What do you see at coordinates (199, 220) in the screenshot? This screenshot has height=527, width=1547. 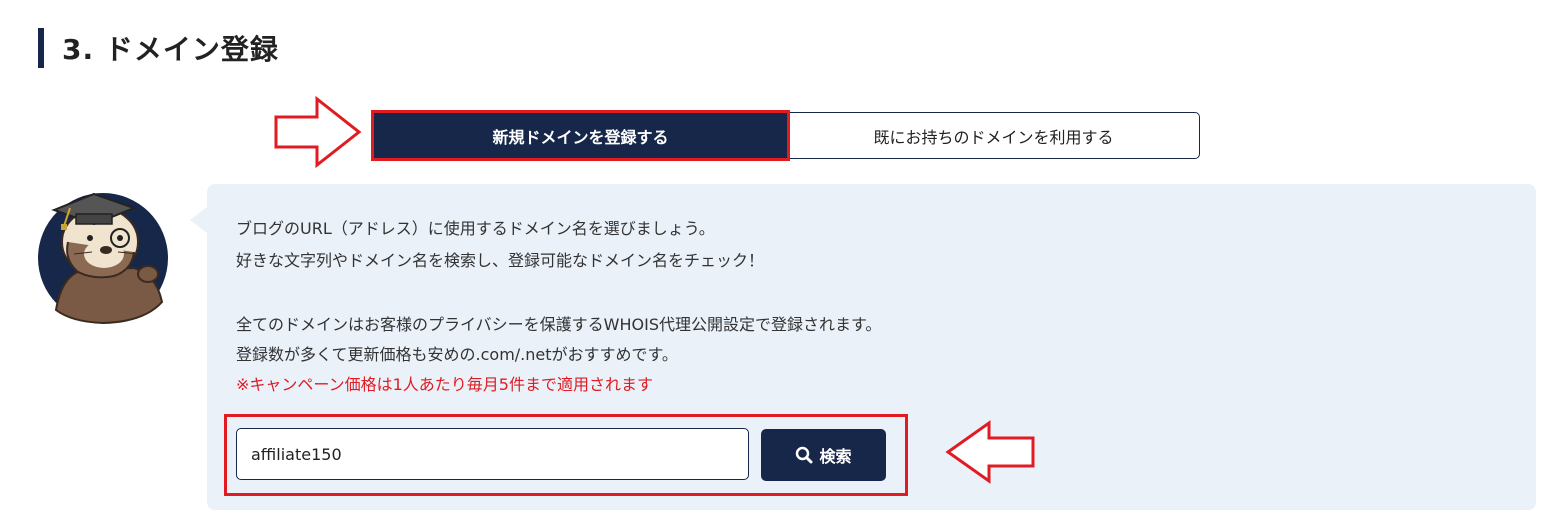 I see `speech-bubble-tail` at bounding box center [199, 220].